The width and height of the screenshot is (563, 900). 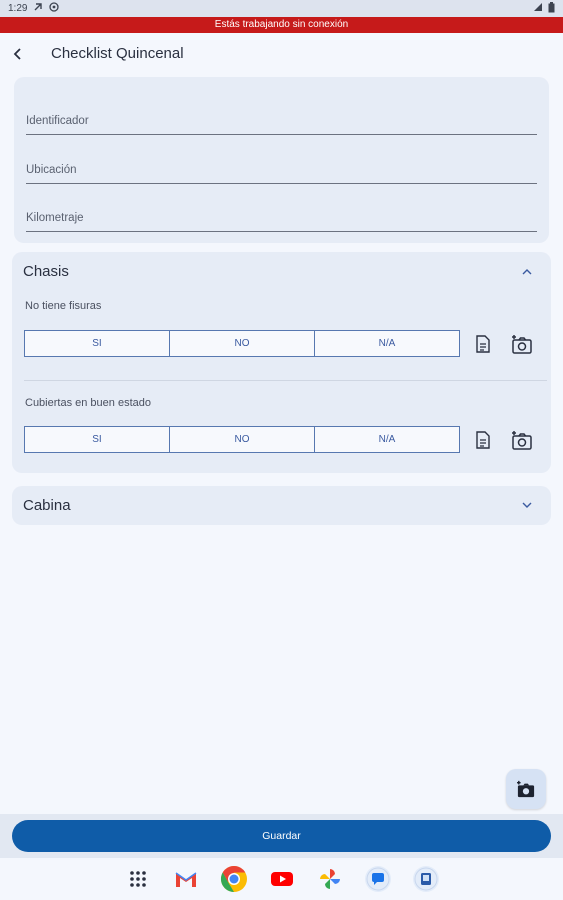 I want to click on app-bar: Checklist Quincenal, so click(x=281, y=54).